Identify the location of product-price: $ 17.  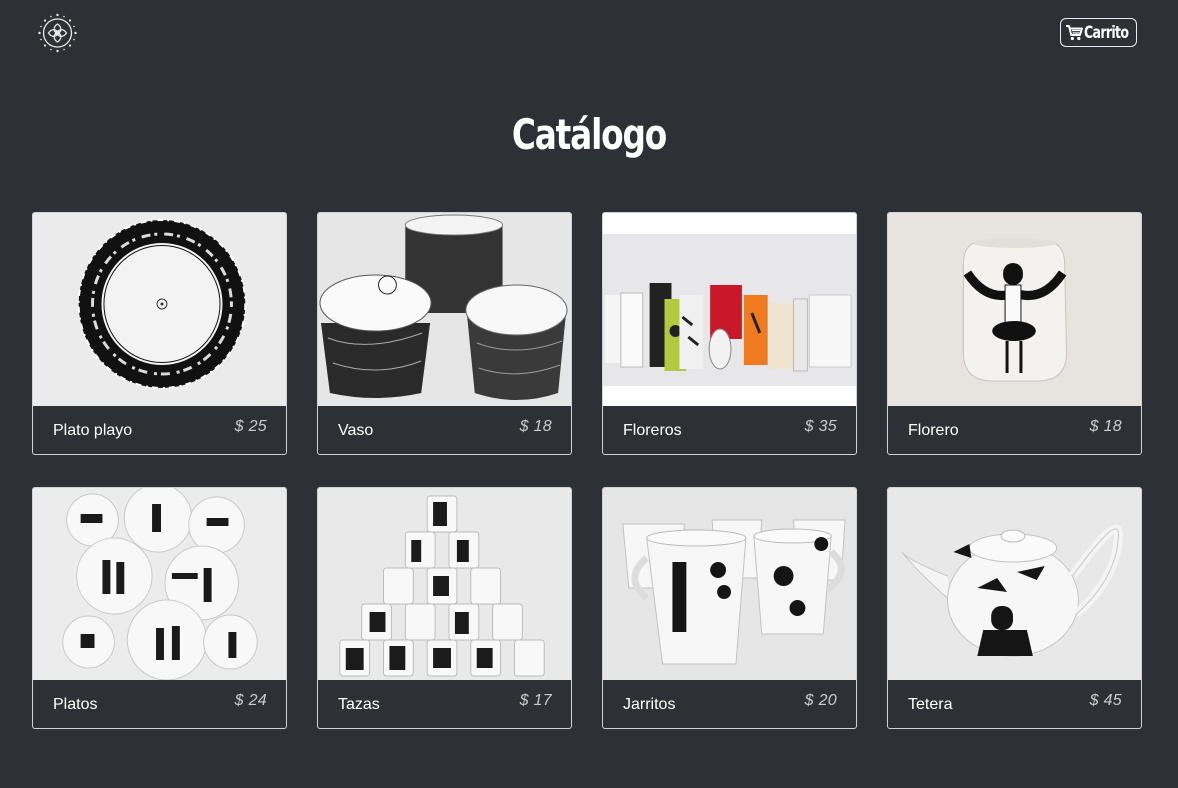
(535, 700).